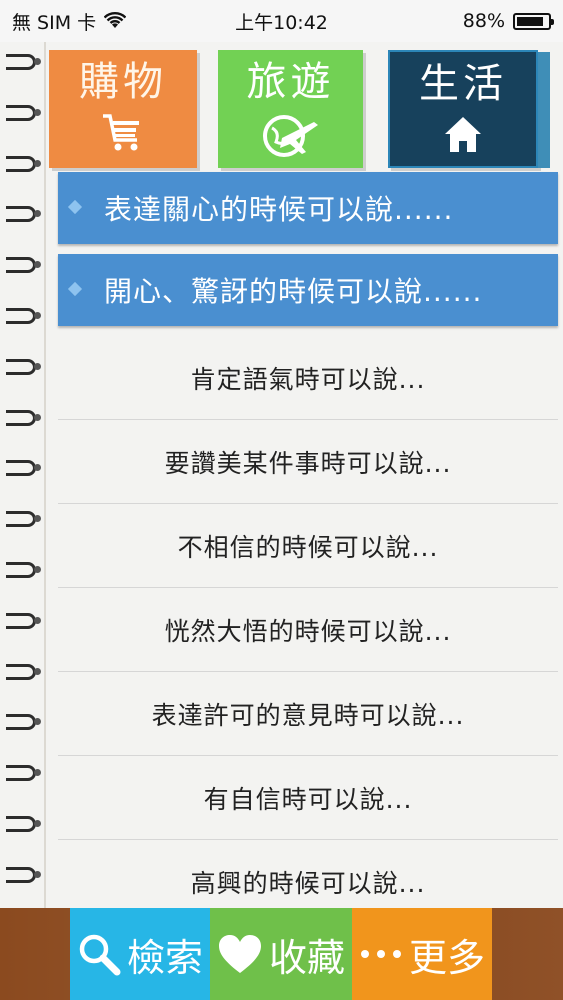 The width and height of the screenshot is (563, 1000). What do you see at coordinates (446, 957) in the screenshot?
I see `more-button-label: 更多` at bounding box center [446, 957].